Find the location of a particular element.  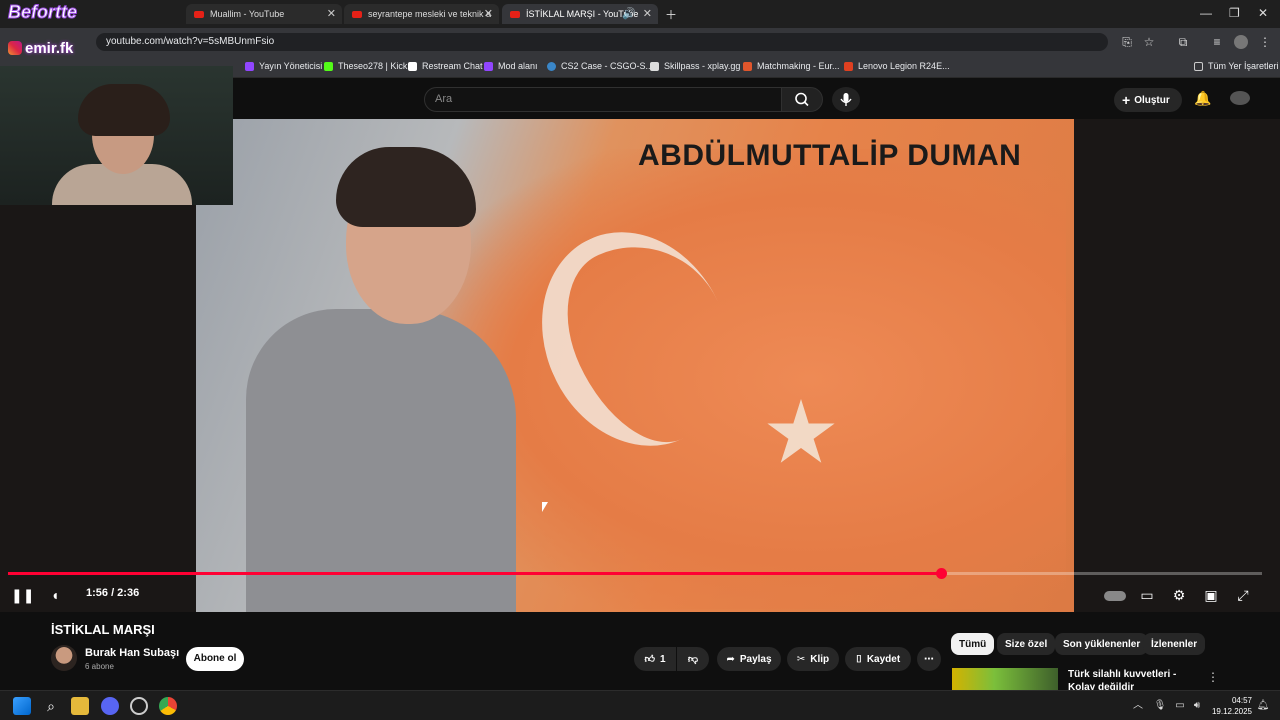

network-icon: ▭ is located at coordinates (1180, 706).